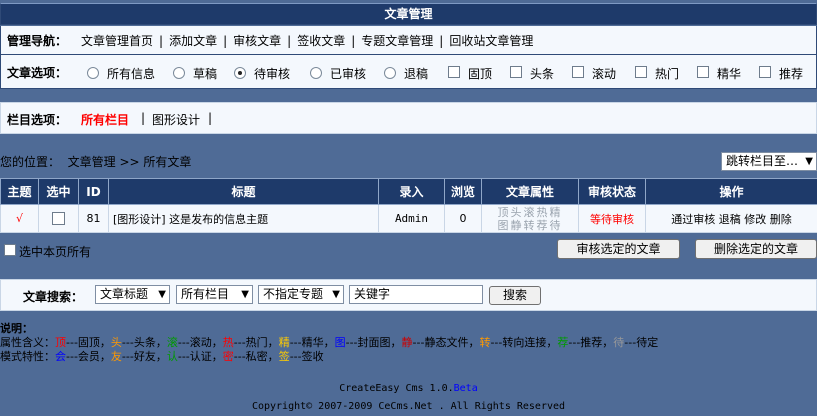 The height and width of the screenshot is (416, 817). What do you see at coordinates (205, 74) in the screenshot?
I see `radio-draft-label: 草稿` at bounding box center [205, 74].